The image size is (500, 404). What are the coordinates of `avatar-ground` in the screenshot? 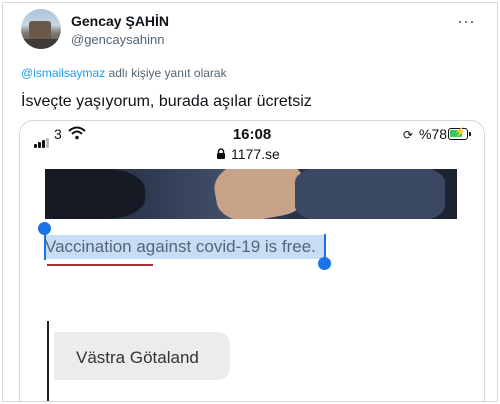 It's located at (41, 44).